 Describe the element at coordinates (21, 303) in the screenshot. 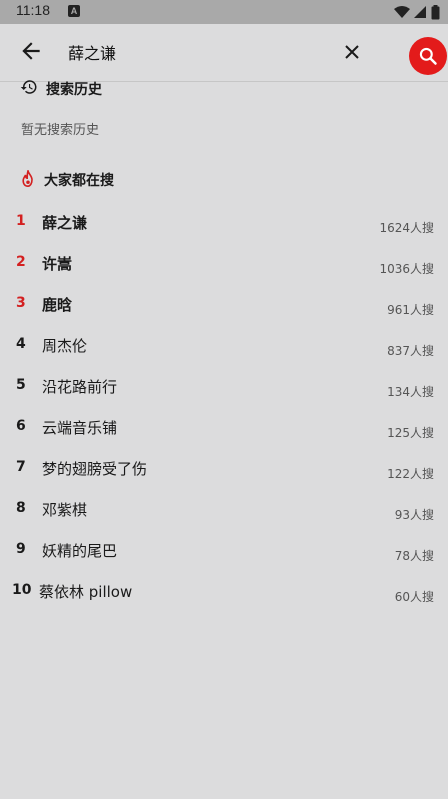

I see `hot-rank: 3` at that location.